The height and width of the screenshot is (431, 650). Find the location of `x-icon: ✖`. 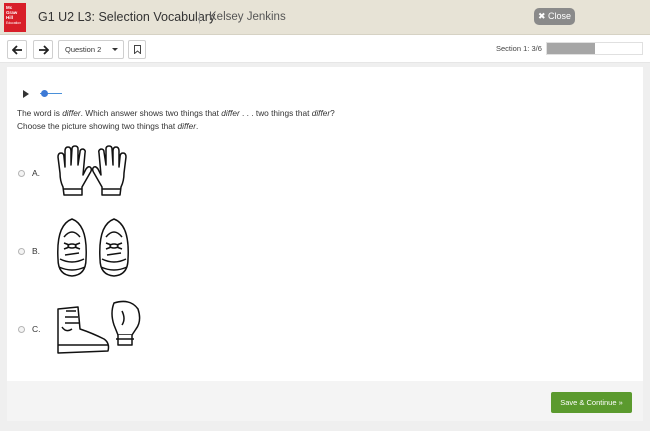

x-icon: ✖ is located at coordinates (541, 16).